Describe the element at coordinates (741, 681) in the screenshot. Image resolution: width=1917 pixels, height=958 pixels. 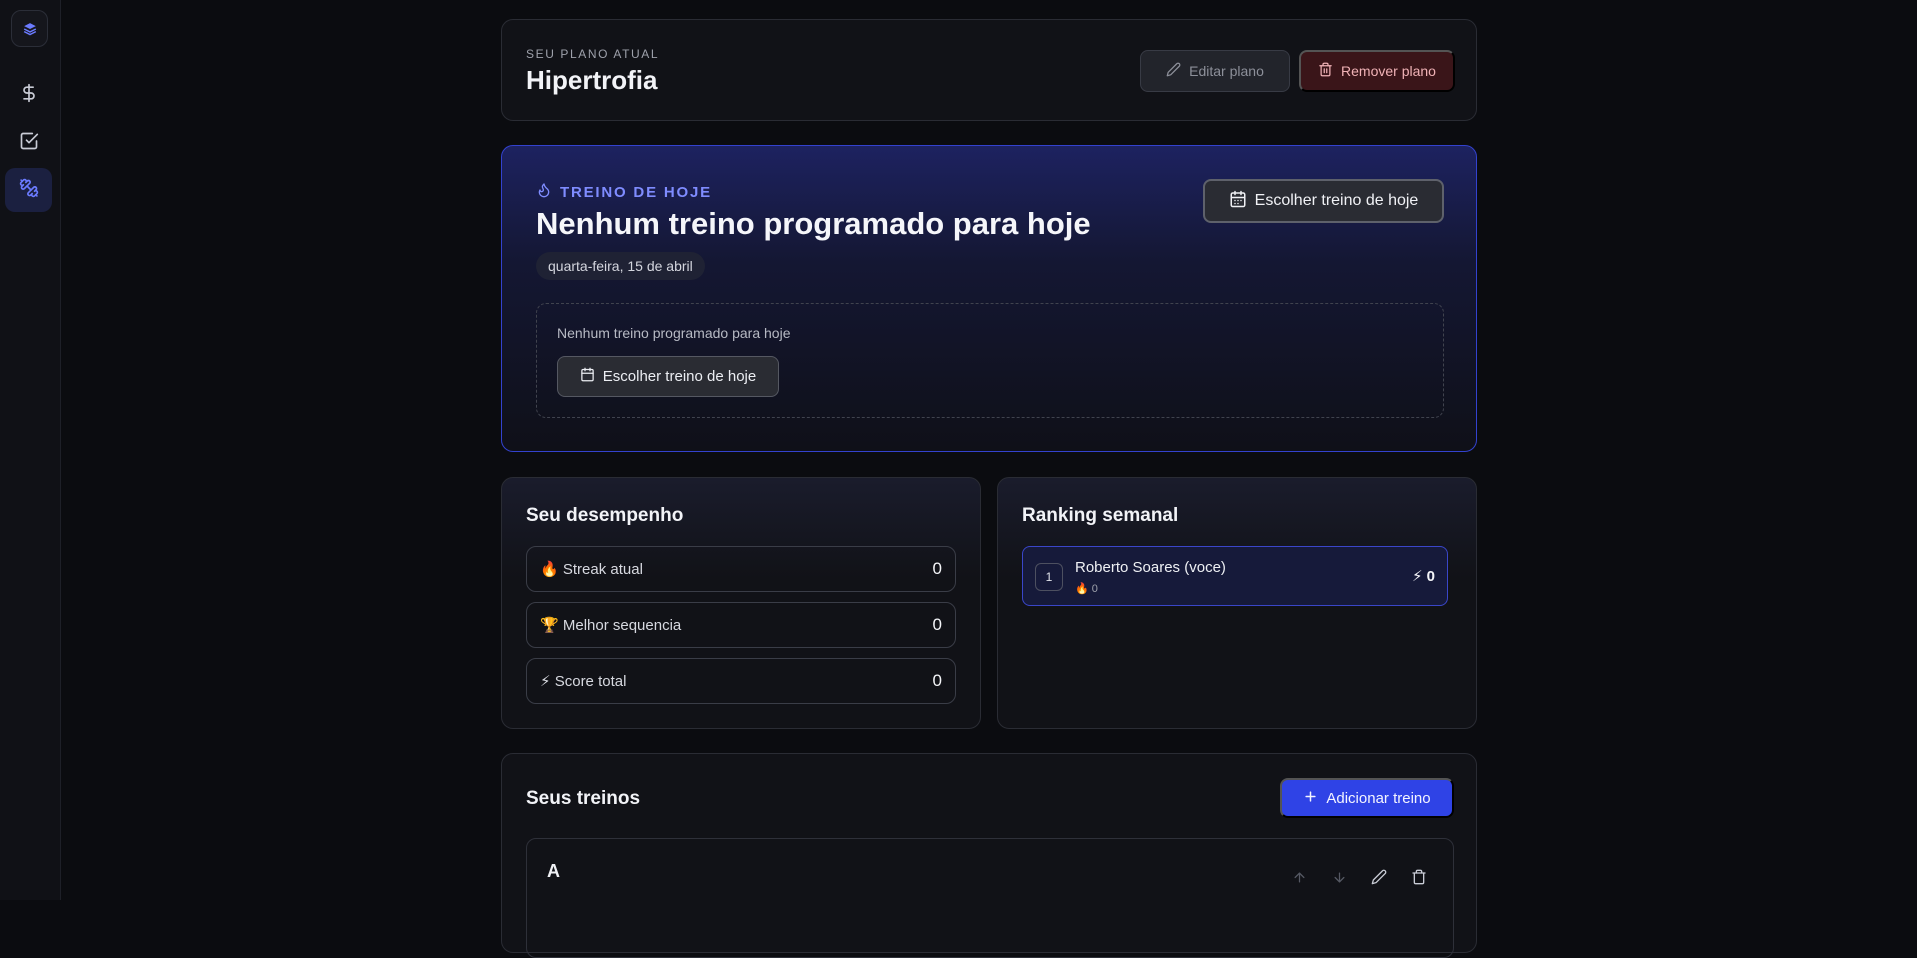
I see `stat-total-score: ⚡ Score total 0` at that location.